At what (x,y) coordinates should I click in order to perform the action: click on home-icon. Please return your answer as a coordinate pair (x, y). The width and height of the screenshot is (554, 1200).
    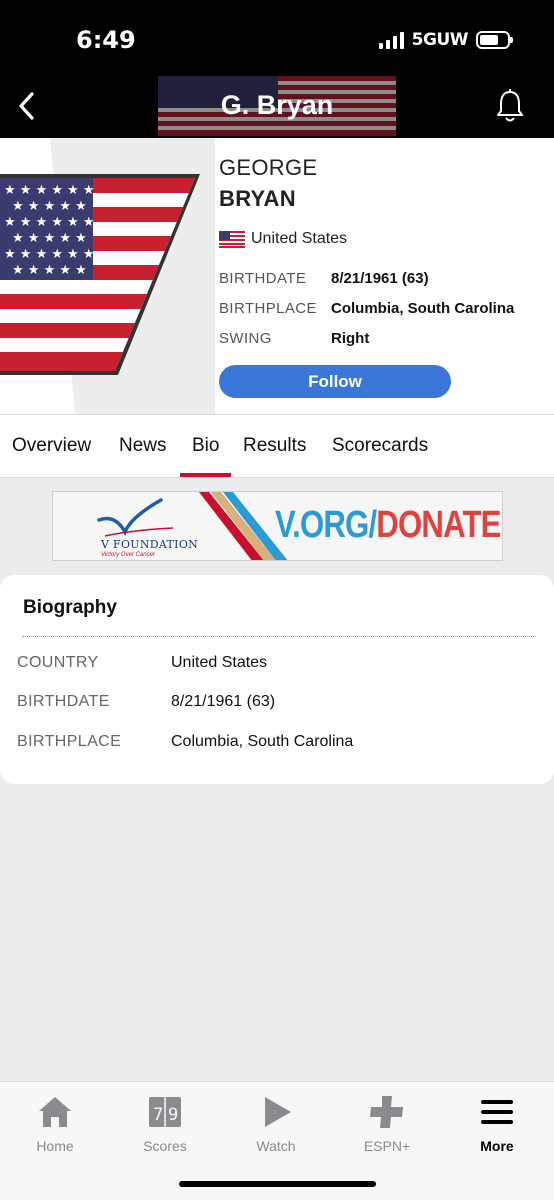
    Looking at the image, I should click on (55, 1112).